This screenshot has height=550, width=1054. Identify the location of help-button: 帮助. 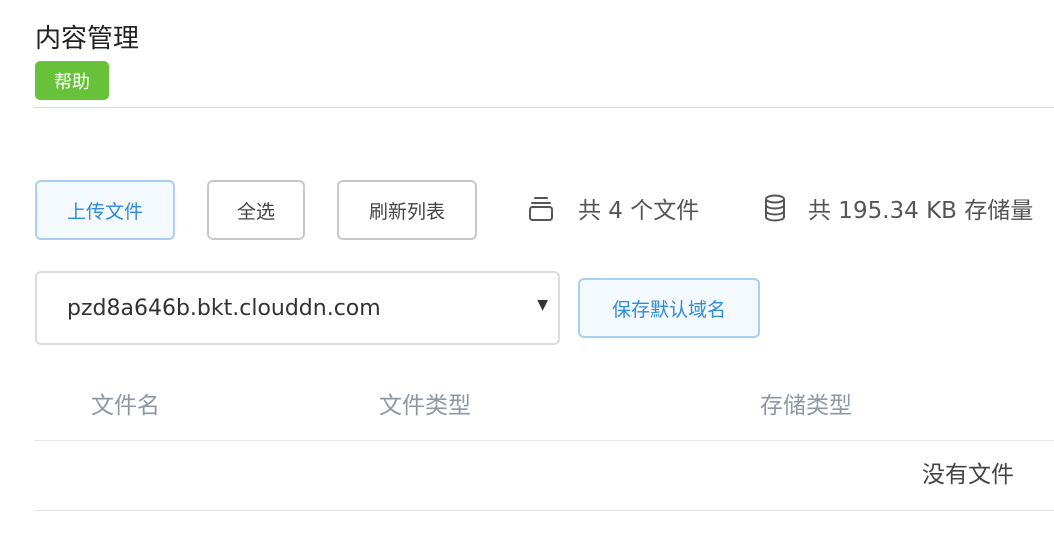
(72, 80).